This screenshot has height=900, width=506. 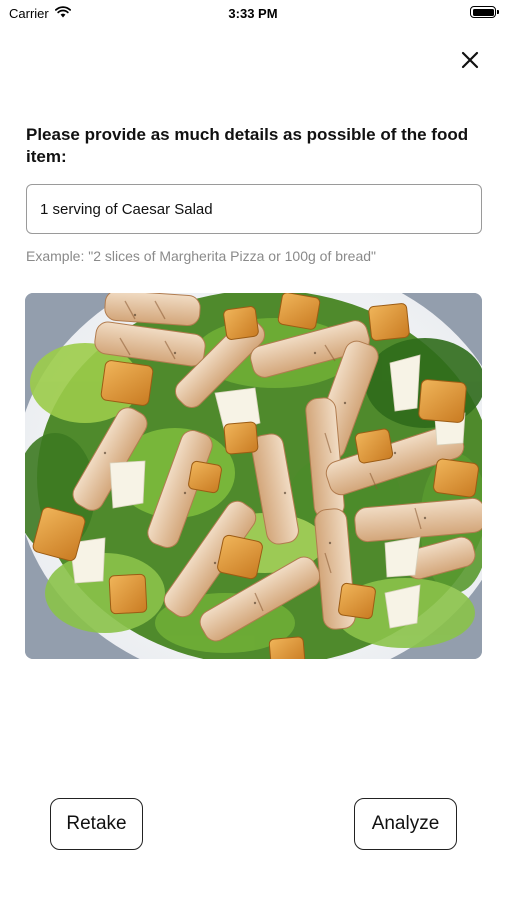 What do you see at coordinates (96, 824) in the screenshot?
I see `retake-button: Retake` at bounding box center [96, 824].